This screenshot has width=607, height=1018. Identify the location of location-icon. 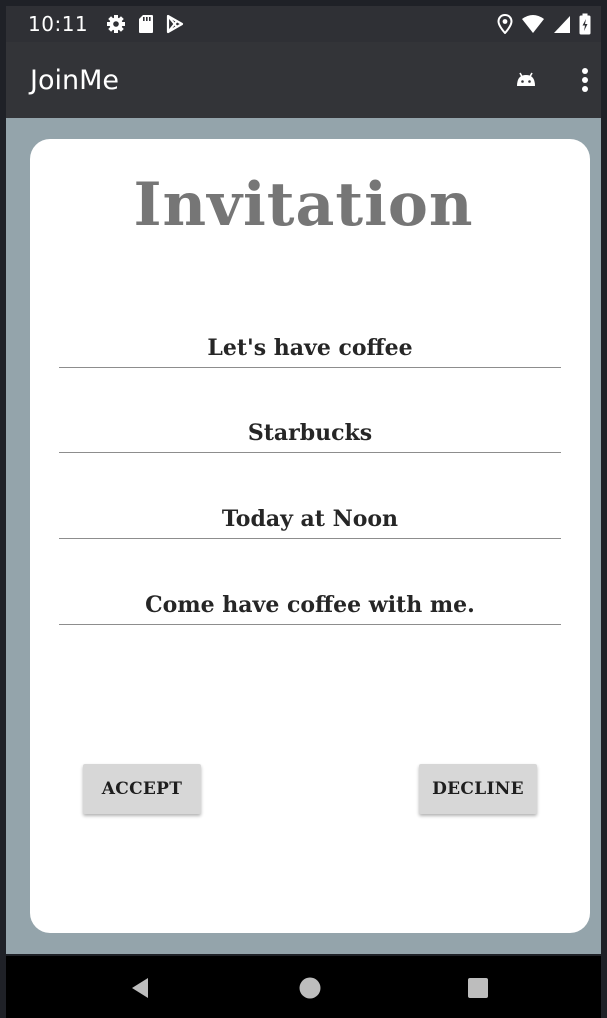
(505, 24).